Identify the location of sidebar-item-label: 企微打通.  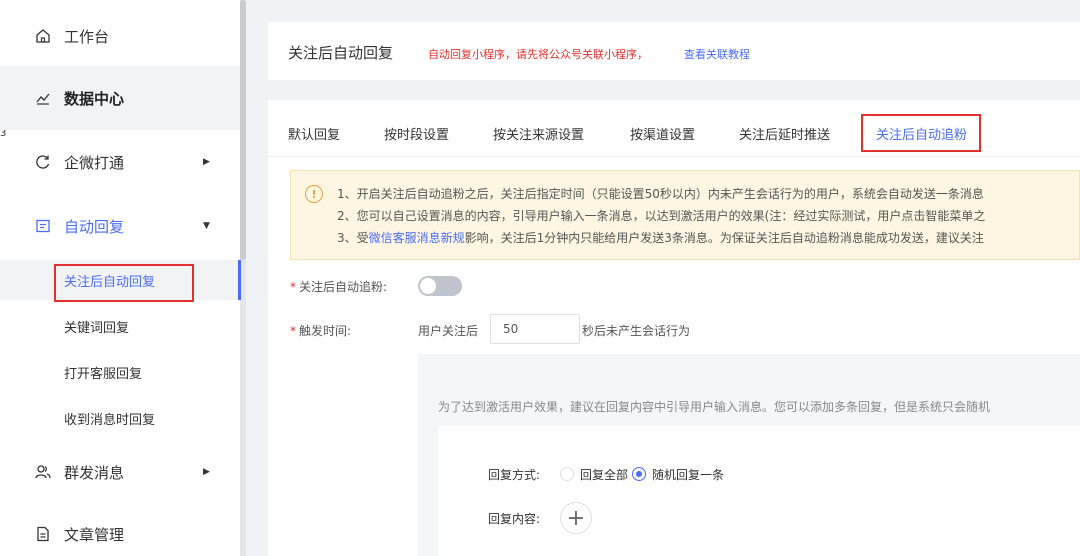
(94, 162).